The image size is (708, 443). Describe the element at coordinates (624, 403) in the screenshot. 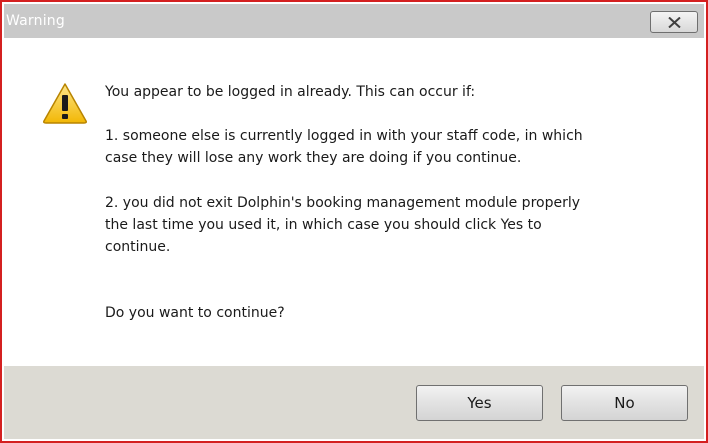

I see `no-button: No` at that location.